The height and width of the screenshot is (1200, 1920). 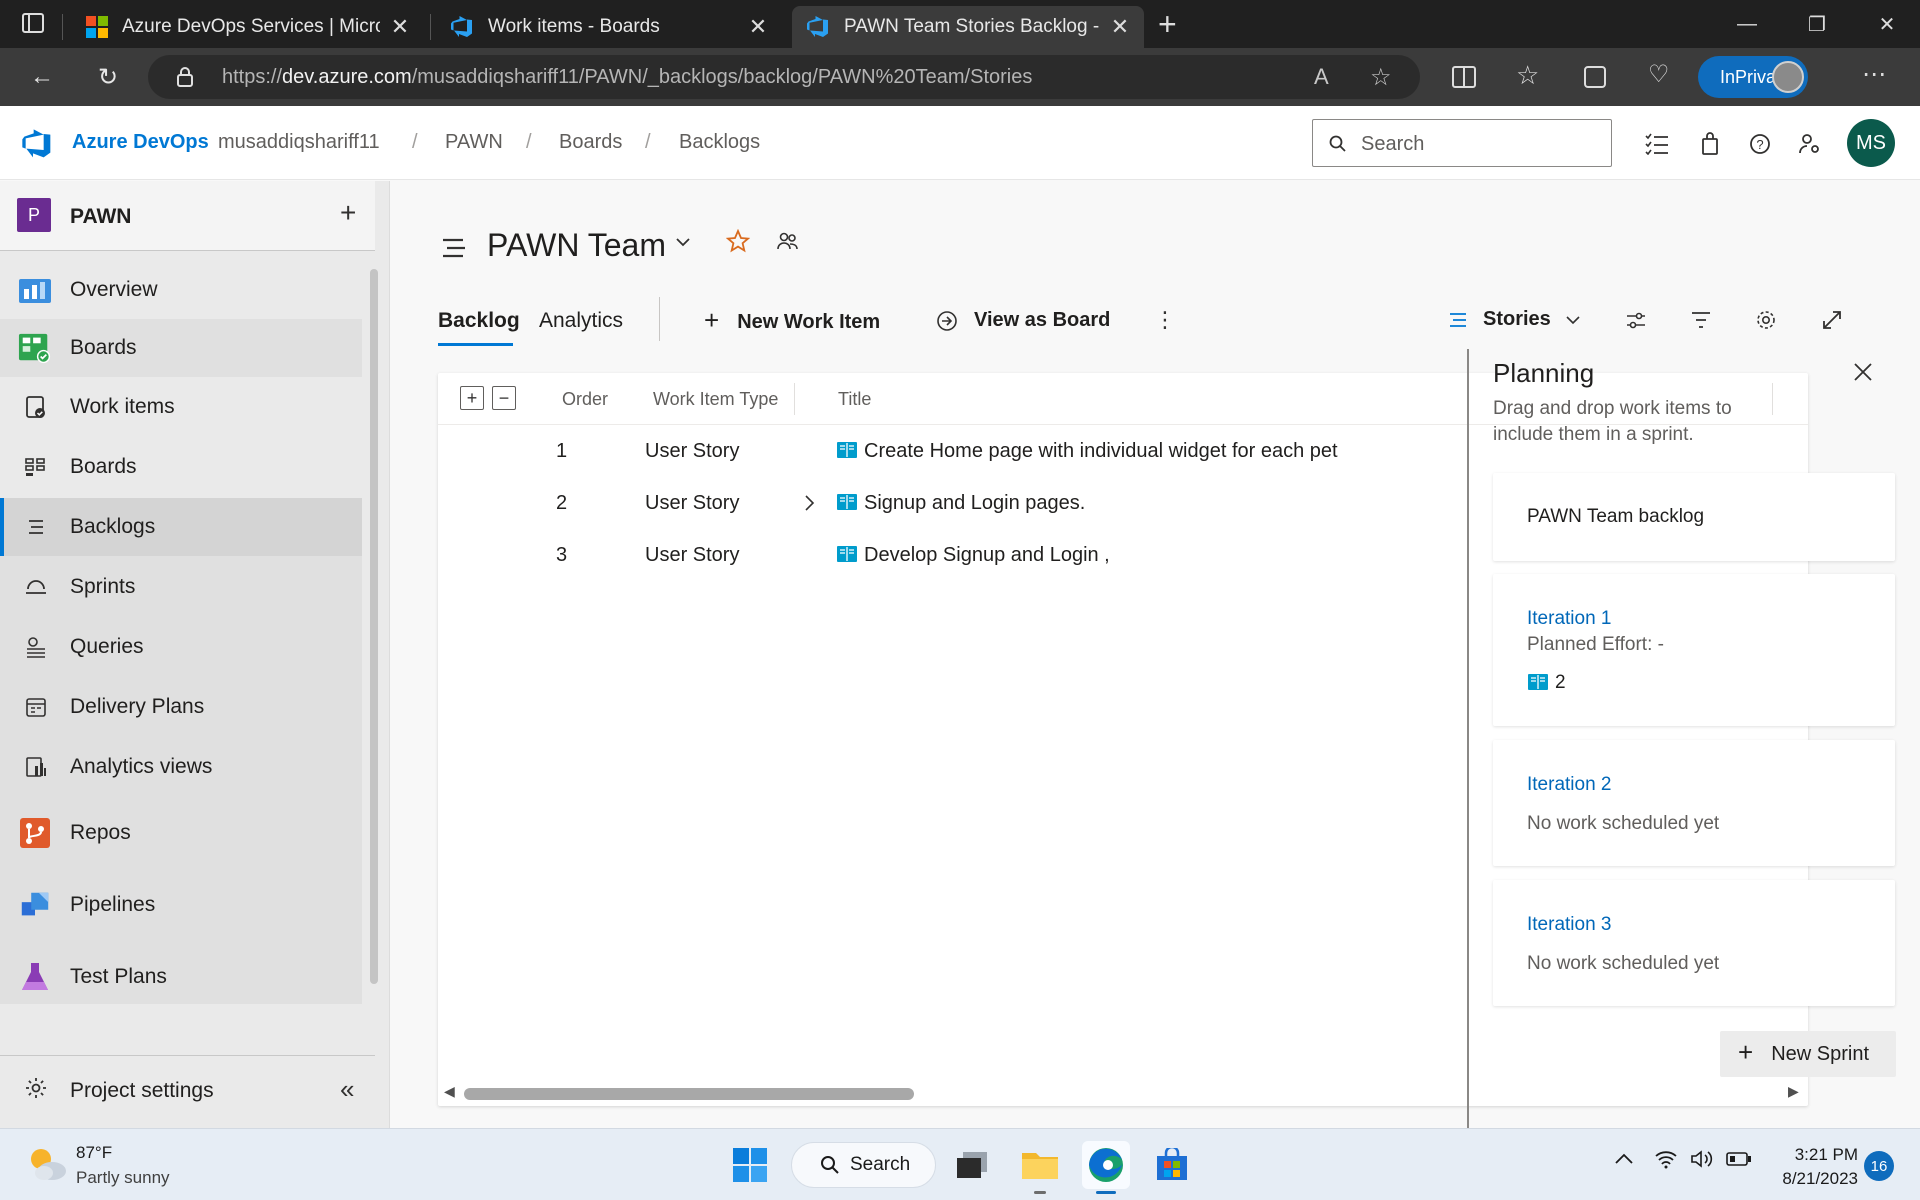 What do you see at coordinates (1694, 650) in the screenshot?
I see `iteration-card: Iteration 1 Planned Effort: - 2` at bounding box center [1694, 650].